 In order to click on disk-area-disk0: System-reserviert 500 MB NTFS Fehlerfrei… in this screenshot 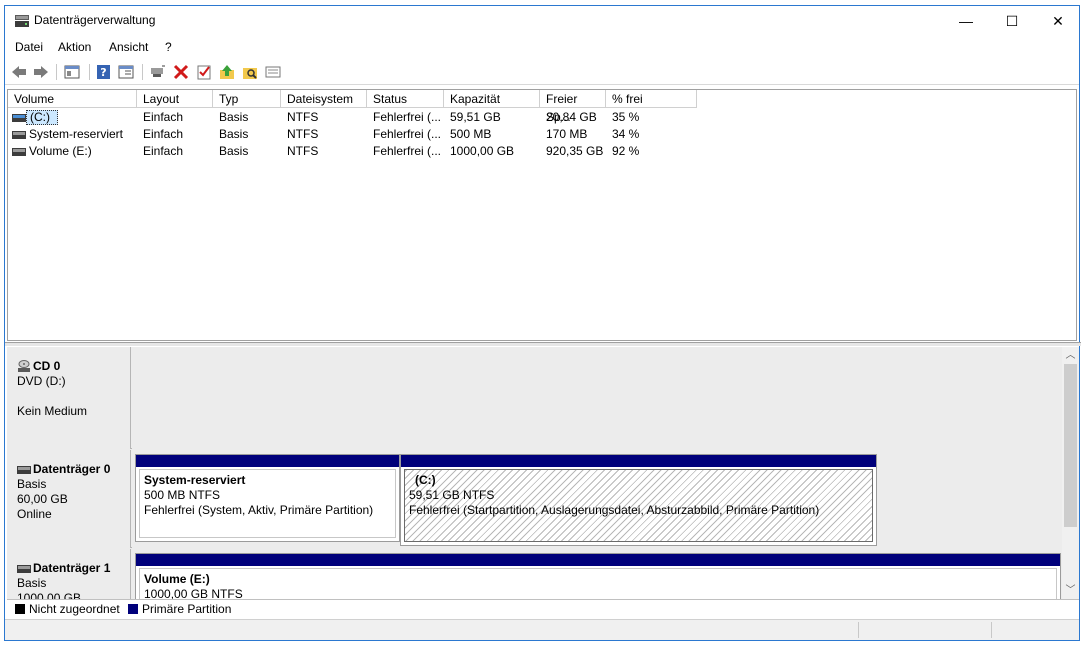, I will do `click(597, 499)`.